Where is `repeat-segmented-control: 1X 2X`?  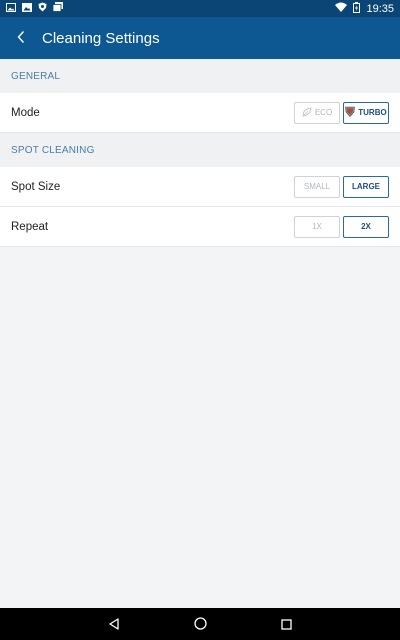
repeat-segmented-control: 1X 2X is located at coordinates (341, 226).